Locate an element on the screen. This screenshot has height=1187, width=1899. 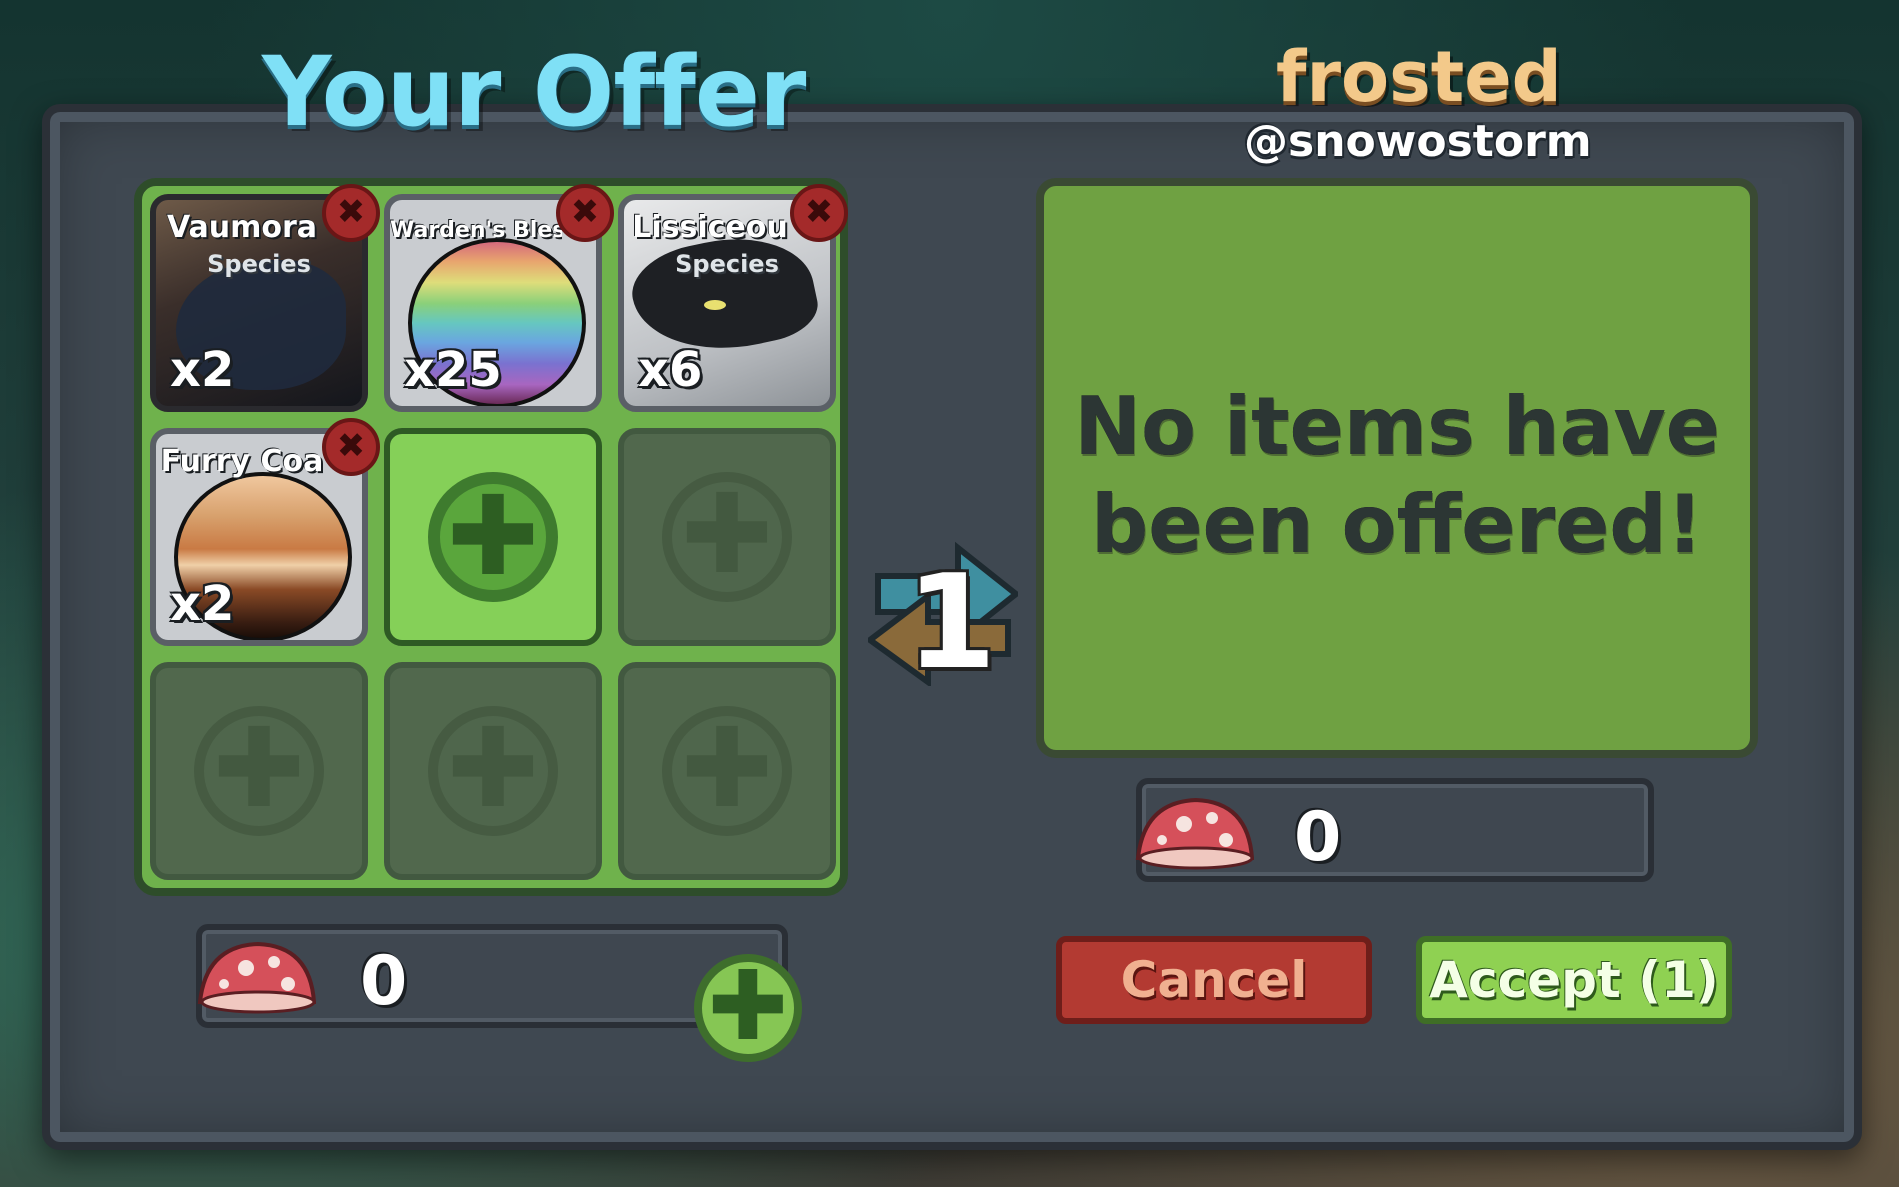
accept-button: Accept (1) is located at coordinates (1574, 980).